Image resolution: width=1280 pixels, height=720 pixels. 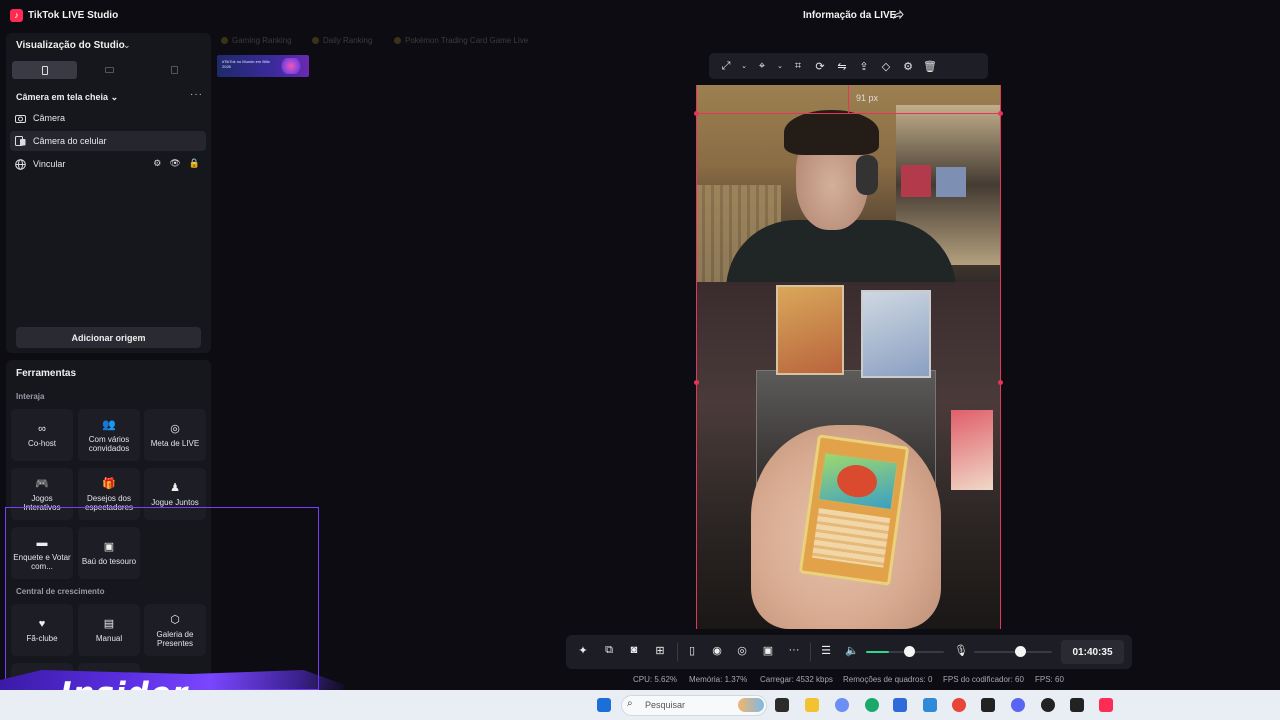 What do you see at coordinates (849, 15) in the screenshot?
I see `live-info-button: Informação da LIVE` at bounding box center [849, 15].